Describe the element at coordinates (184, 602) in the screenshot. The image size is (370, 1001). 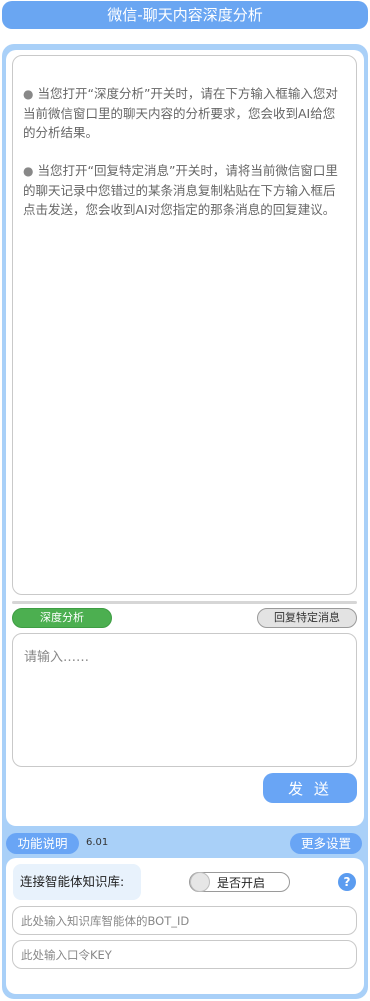
I see `resize-divider` at that location.